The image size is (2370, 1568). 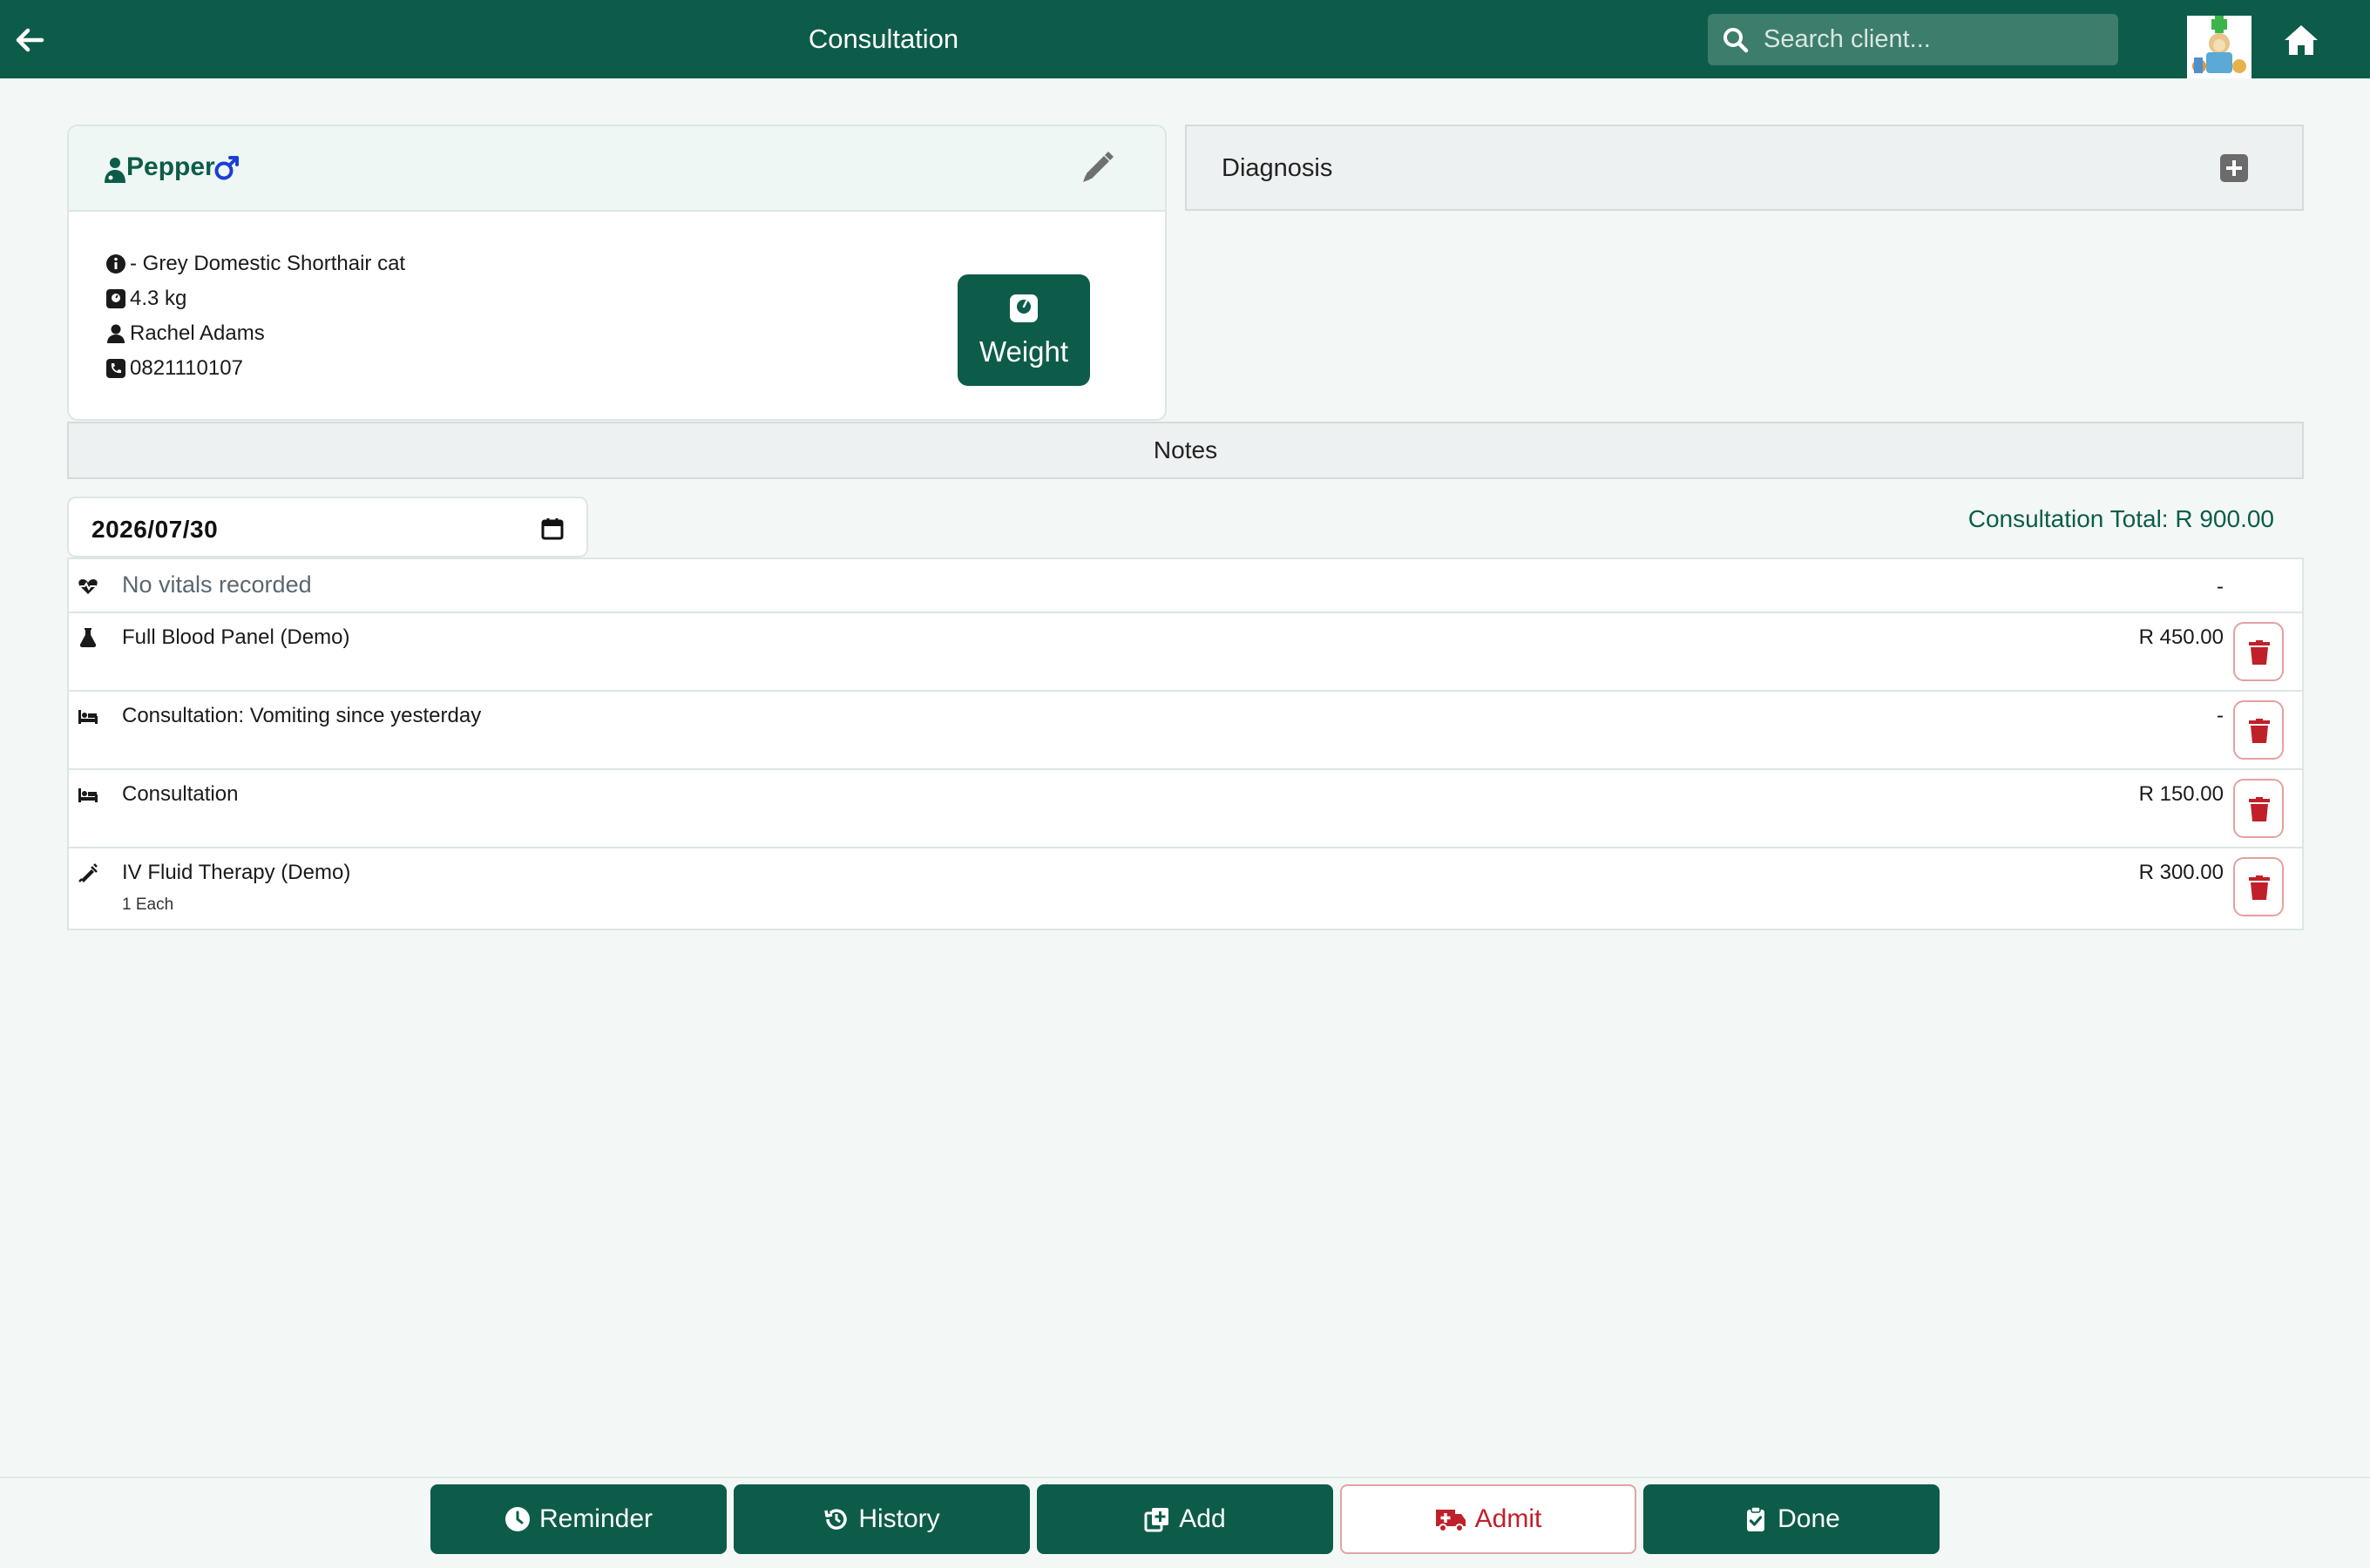 I want to click on pet-weight-row: 4.3 kg, so click(x=145, y=299).